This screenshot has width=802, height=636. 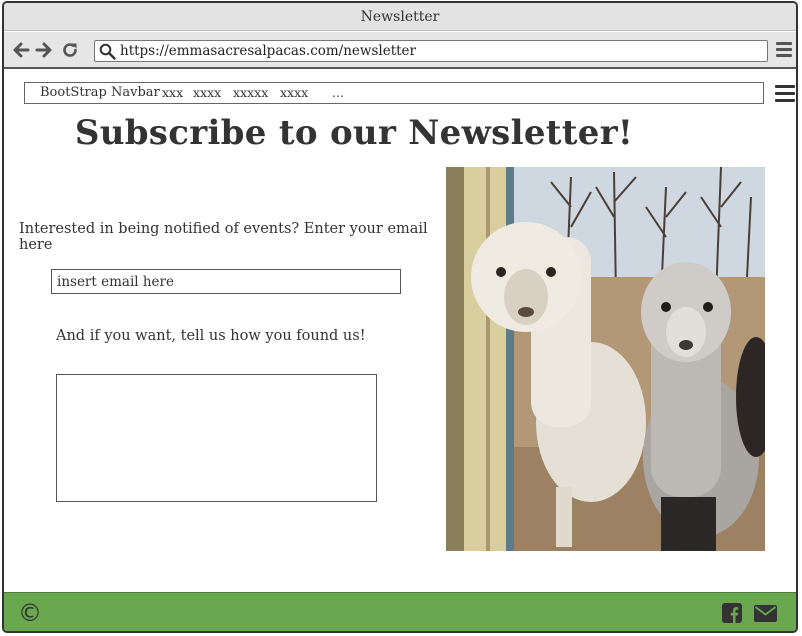 I want to click on url-text: https://emmasacresalpacas.com/newsletter, so click(x=268, y=51).